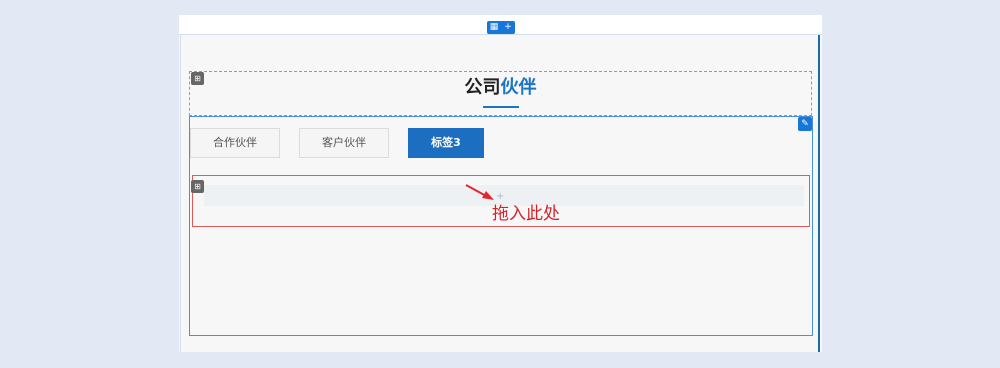  What do you see at coordinates (526, 214) in the screenshot?
I see `drop-here-label: 拖入此处` at bounding box center [526, 214].